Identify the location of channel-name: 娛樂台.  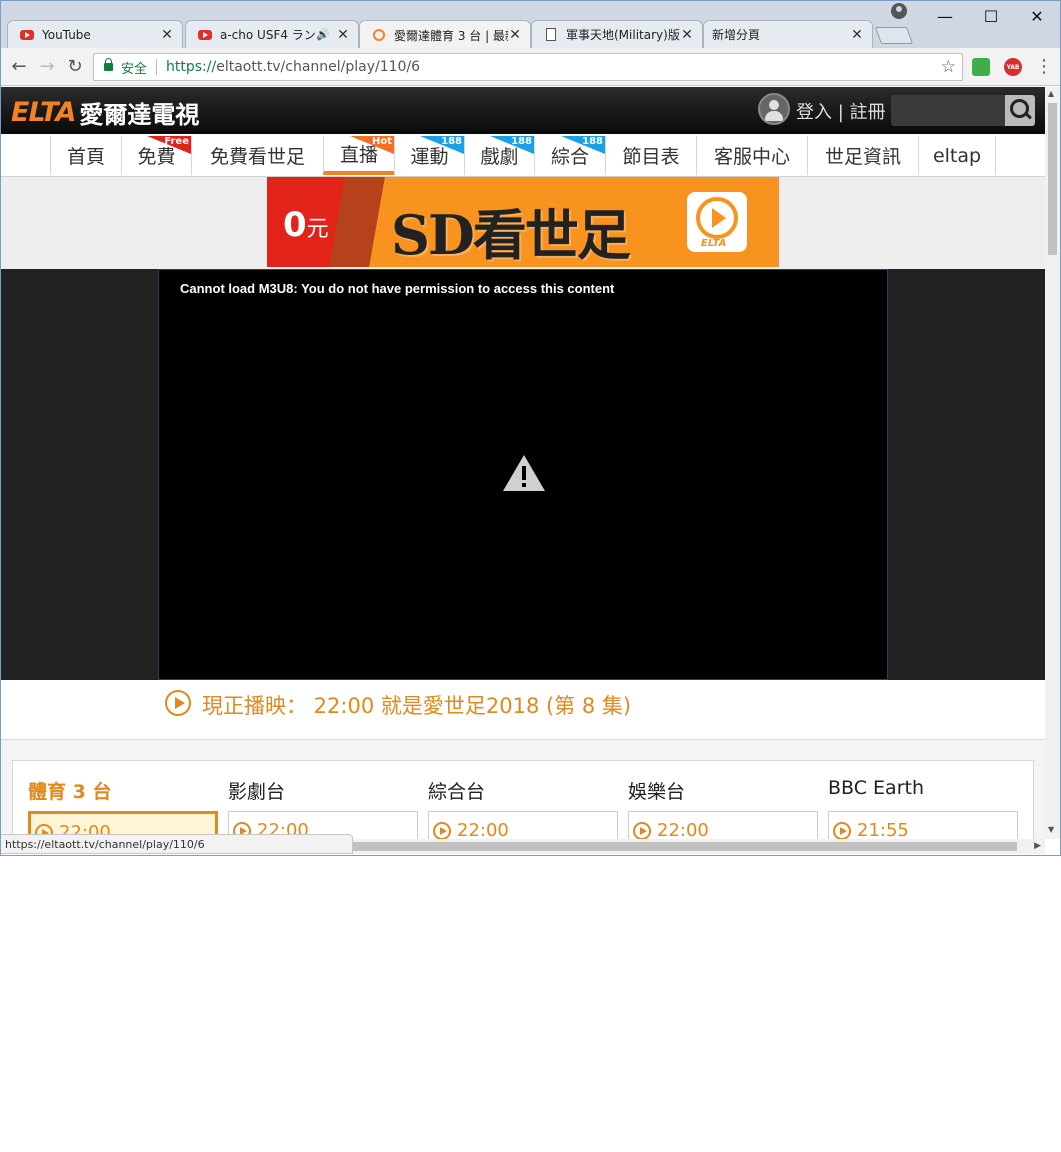
(657, 792).